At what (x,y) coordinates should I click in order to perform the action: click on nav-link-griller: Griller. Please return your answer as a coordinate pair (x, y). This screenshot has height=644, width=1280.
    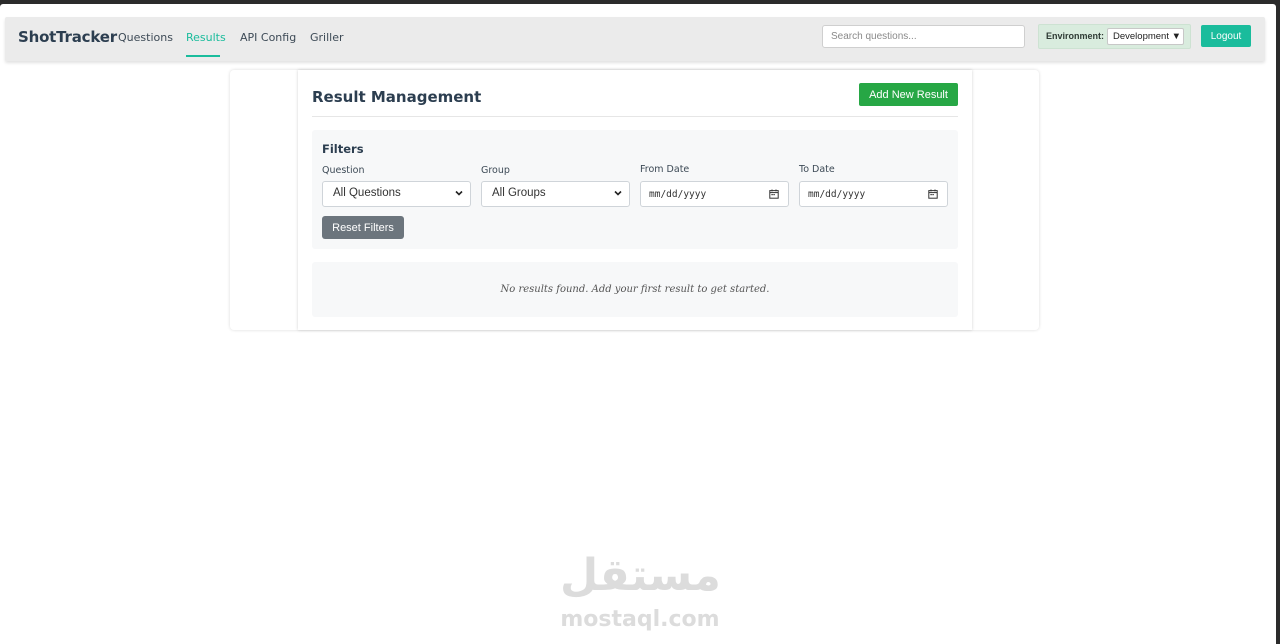
    Looking at the image, I should click on (327, 37).